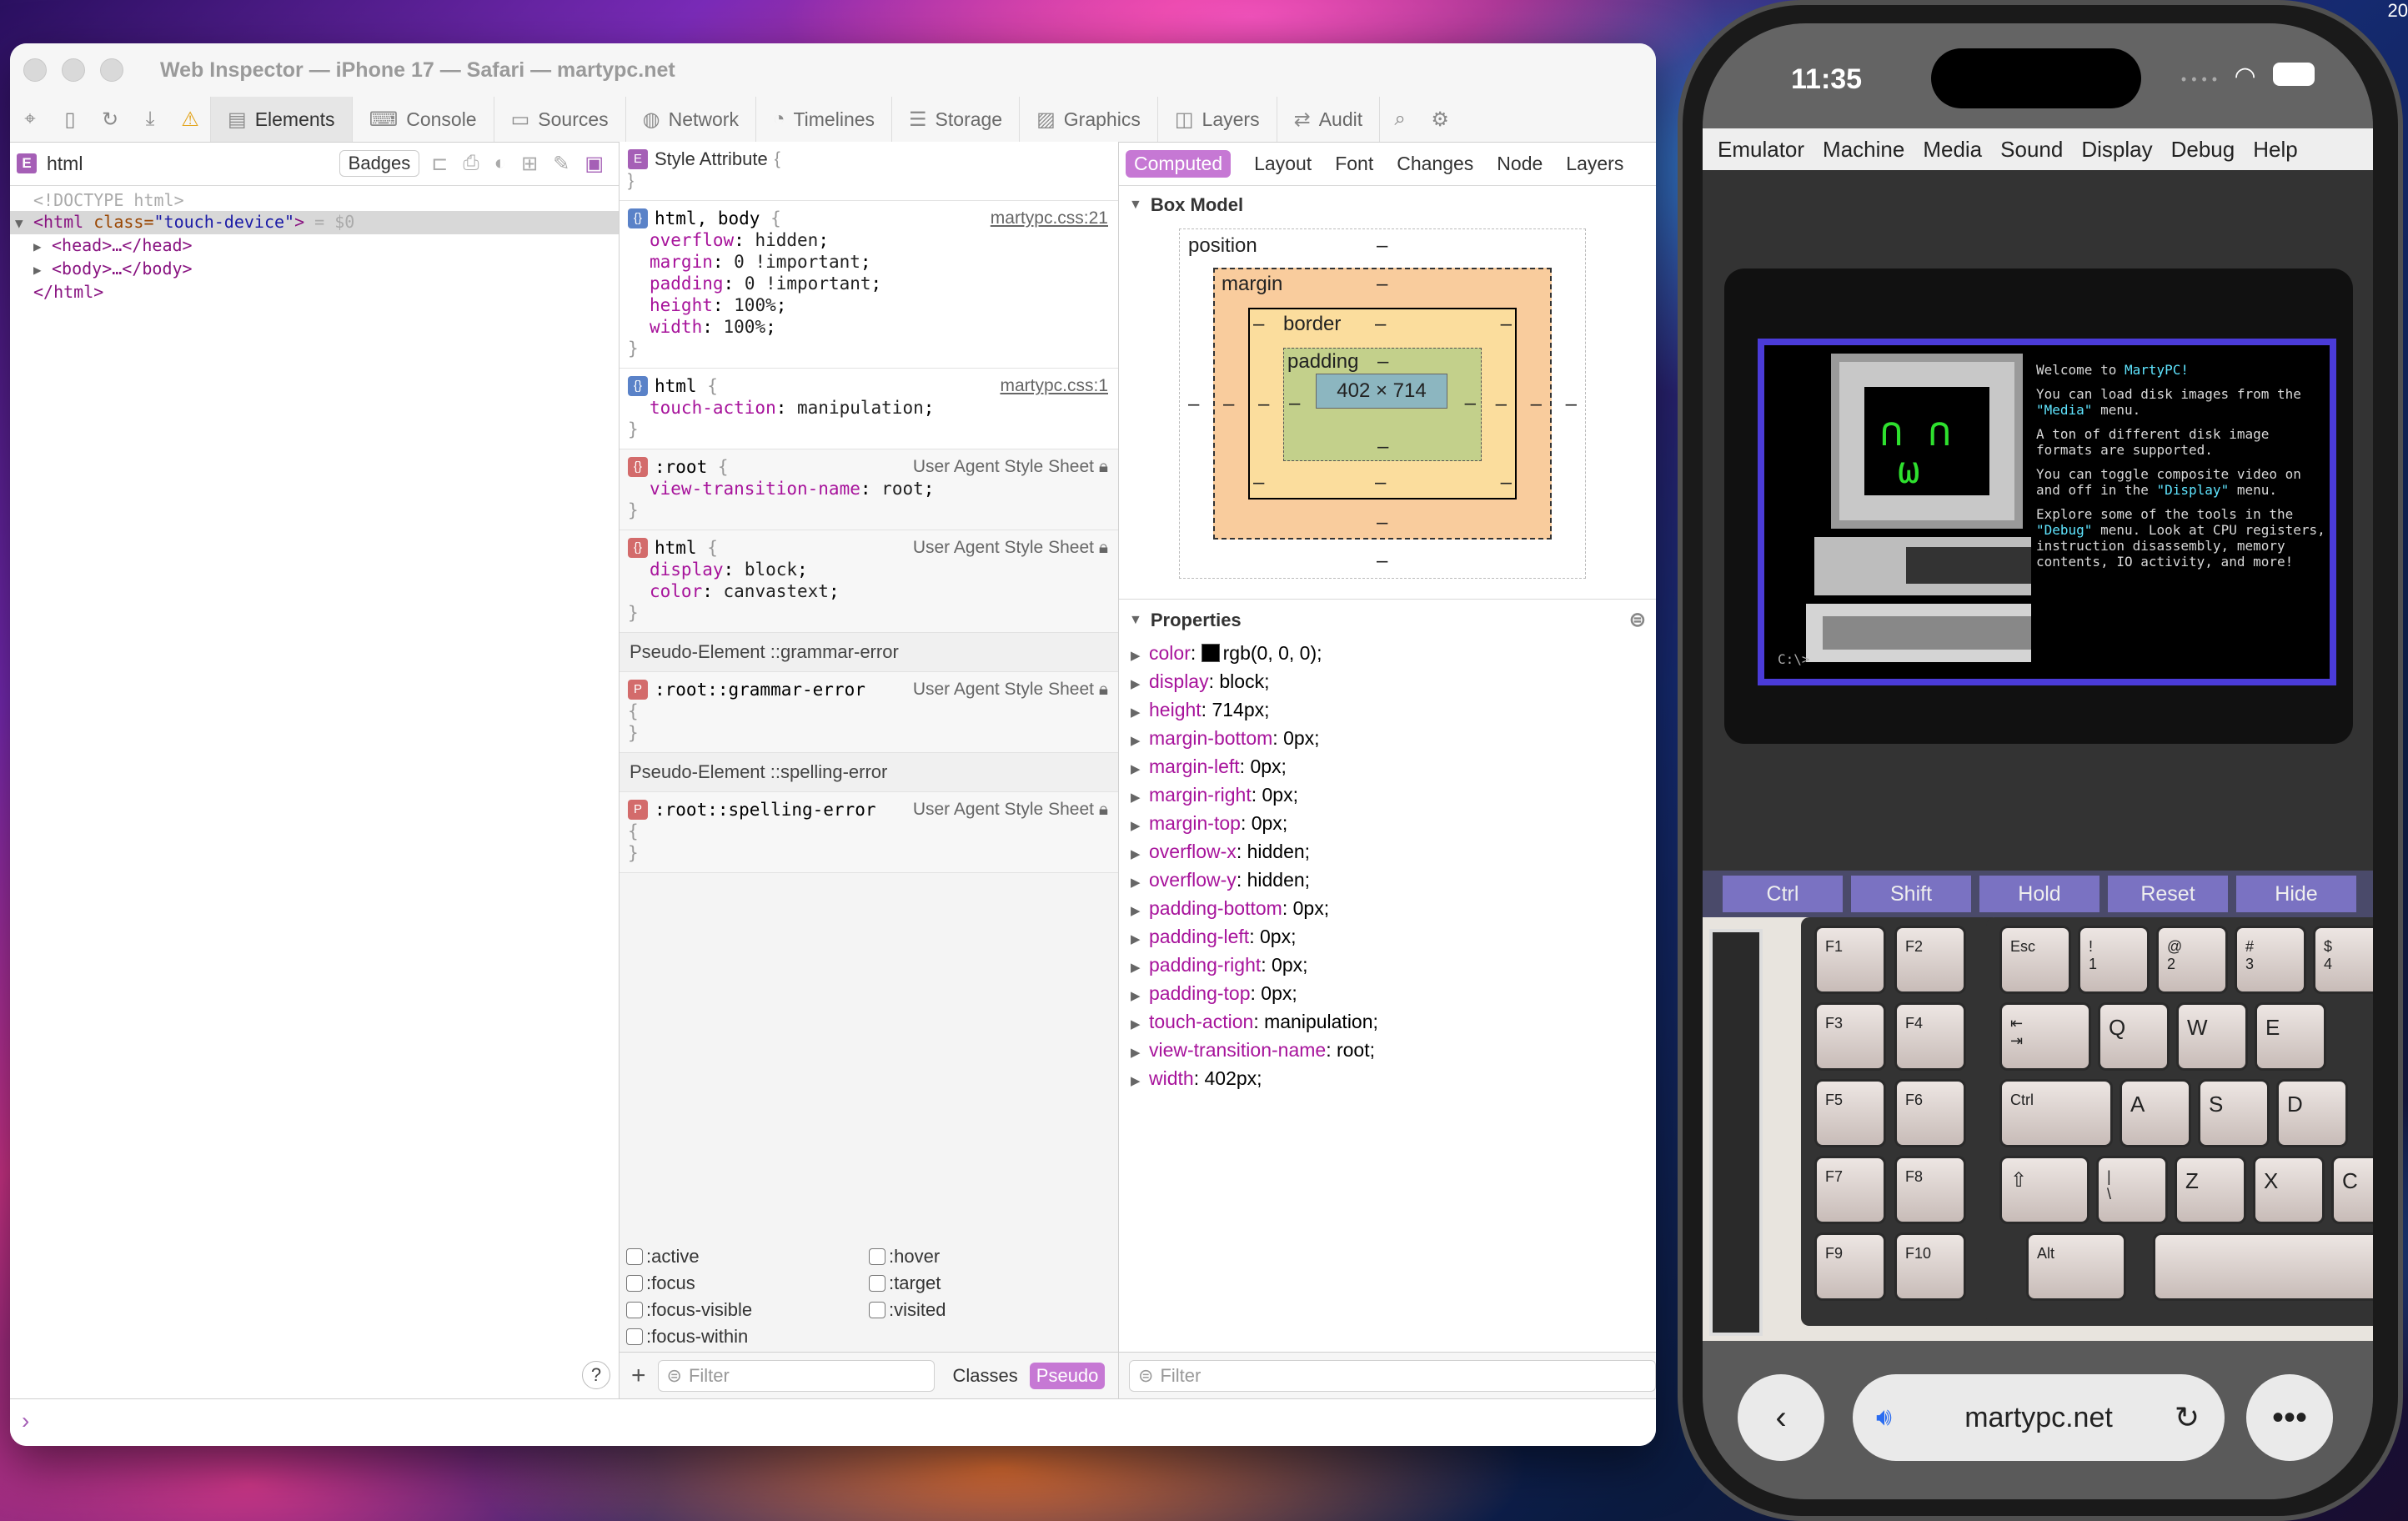  What do you see at coordinates (2343, 960) in the screenshot?
I see `key-4: $4` at bounding box center [2343, 960].